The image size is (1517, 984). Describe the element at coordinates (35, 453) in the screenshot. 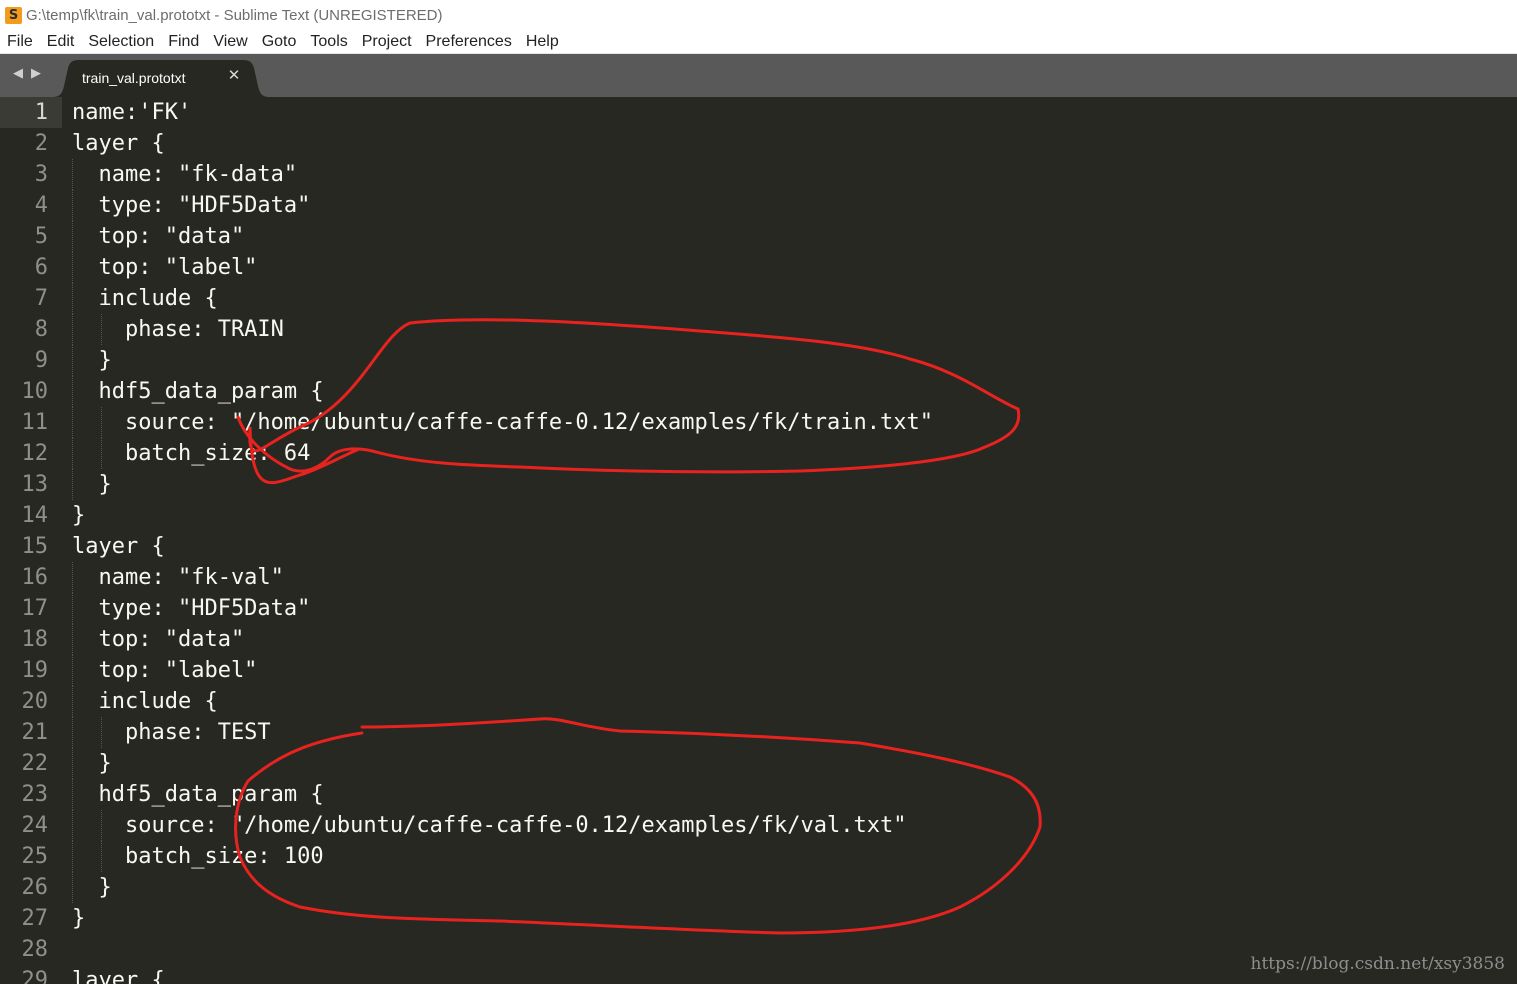

I see `line-number: 12` at that location.